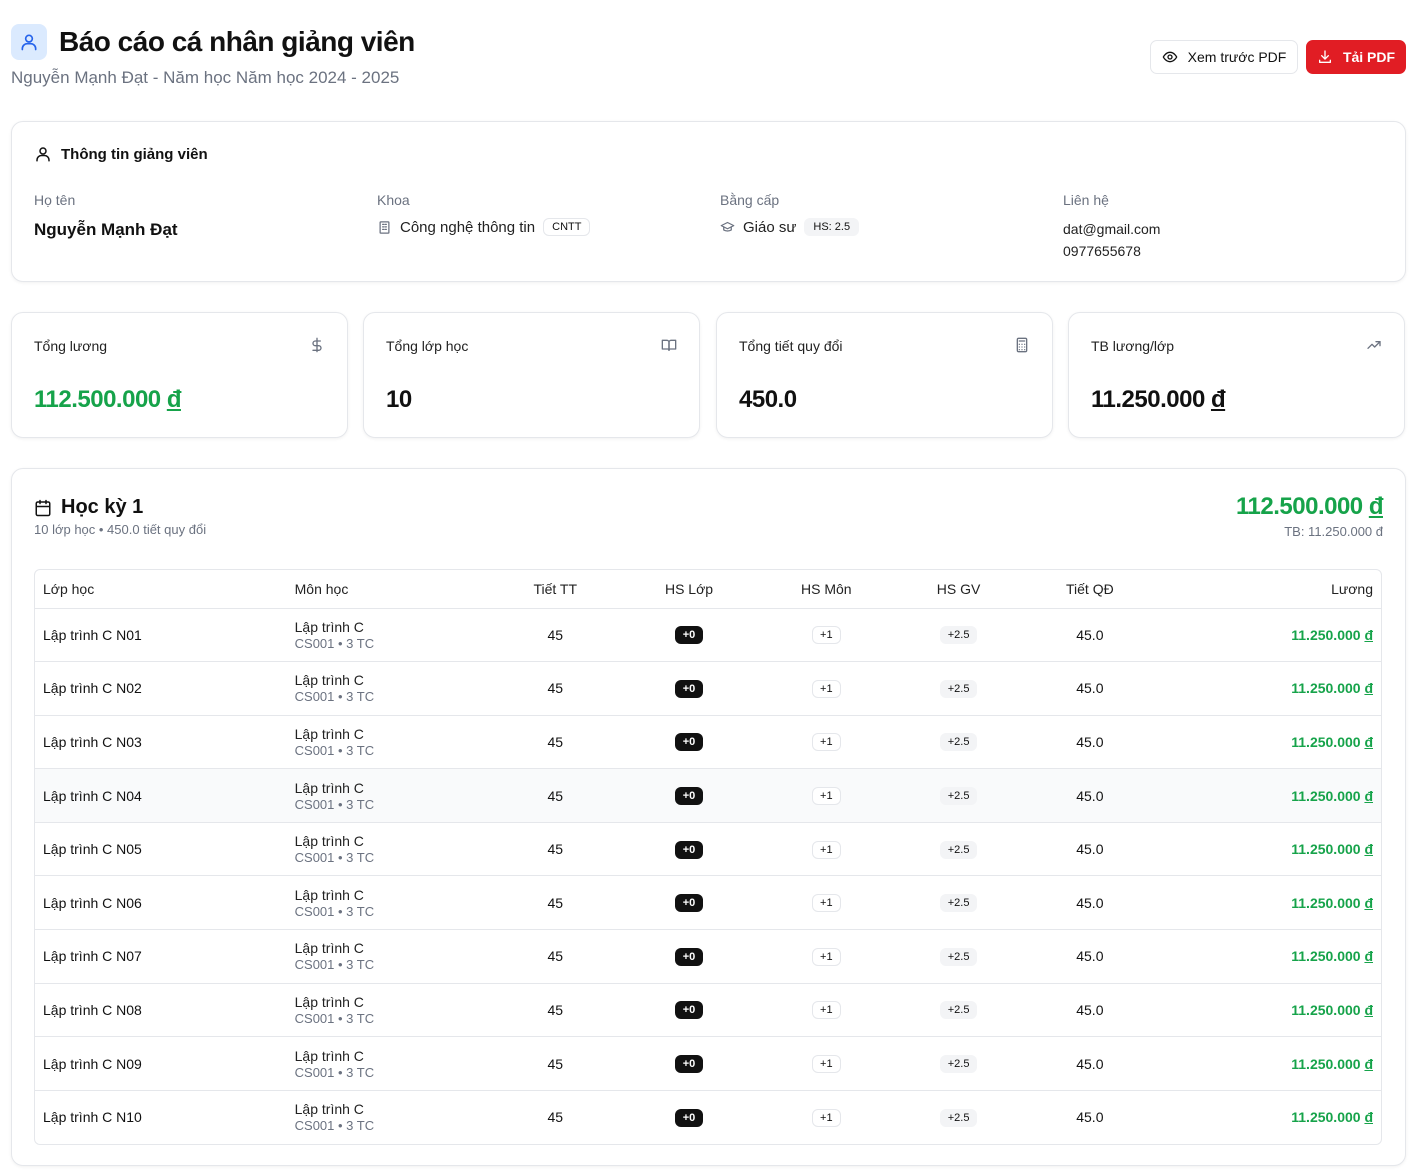  What do you see at coordinates (1237, 57) in the screenshot?
I see `preview-pdf-label: Xem trước PDF` at bounding box center [1237, 57].